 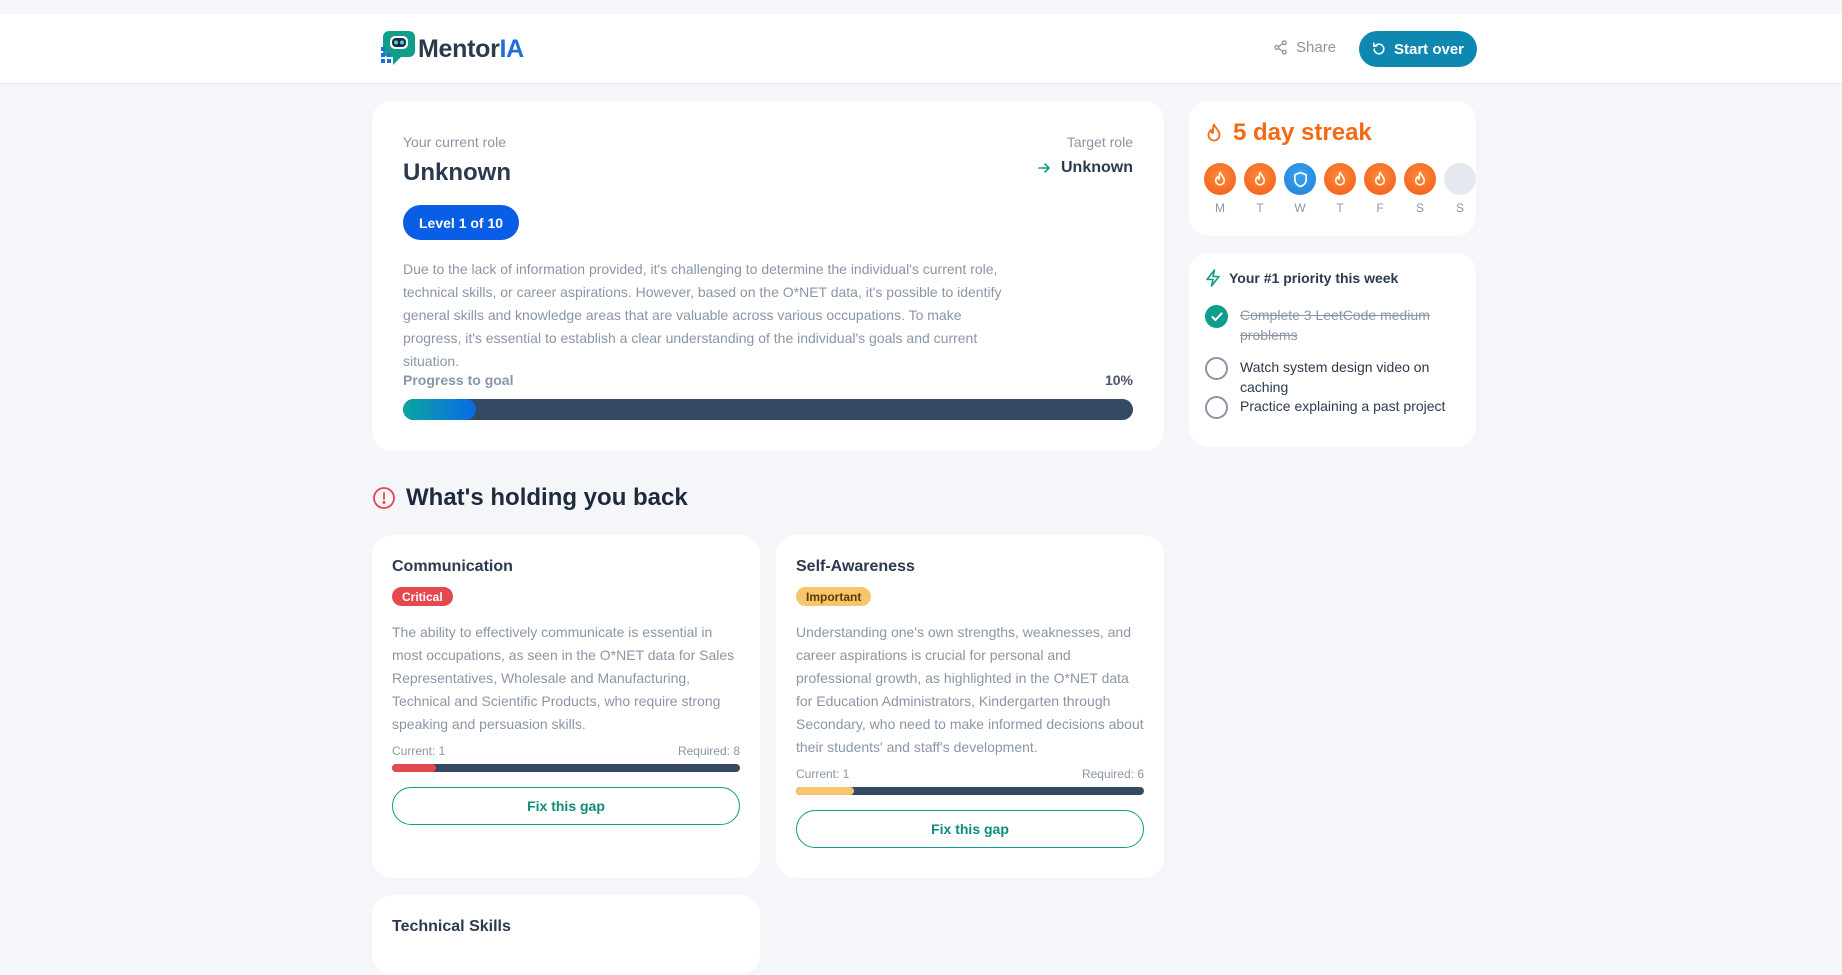 I want to click on section-heading: What's holding you back, so click(x=530, y=498).